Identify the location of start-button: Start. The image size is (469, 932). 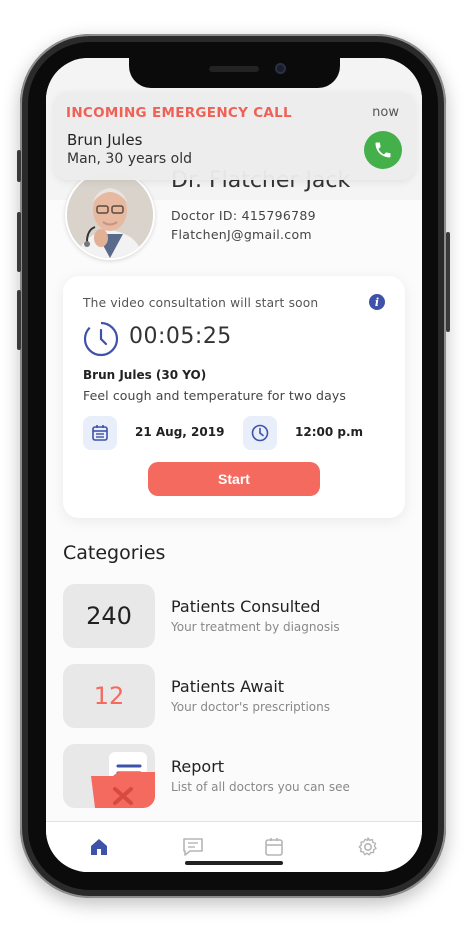
(234, 479).